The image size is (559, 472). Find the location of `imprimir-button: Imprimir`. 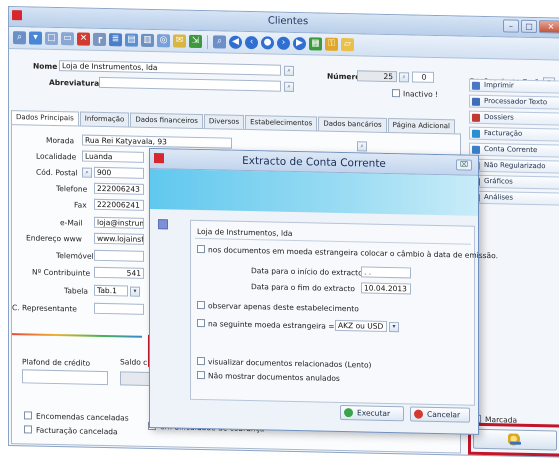

imprimir-button: Imprimir is located at coordinates (514, 86).